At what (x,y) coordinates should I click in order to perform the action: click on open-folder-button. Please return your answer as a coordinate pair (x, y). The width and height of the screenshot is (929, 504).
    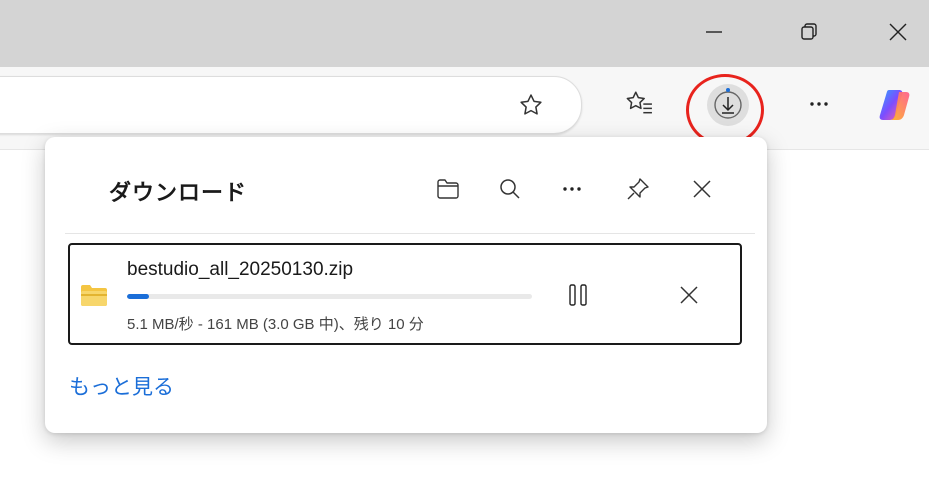
    Looking at the image, I should click on (448, 189).